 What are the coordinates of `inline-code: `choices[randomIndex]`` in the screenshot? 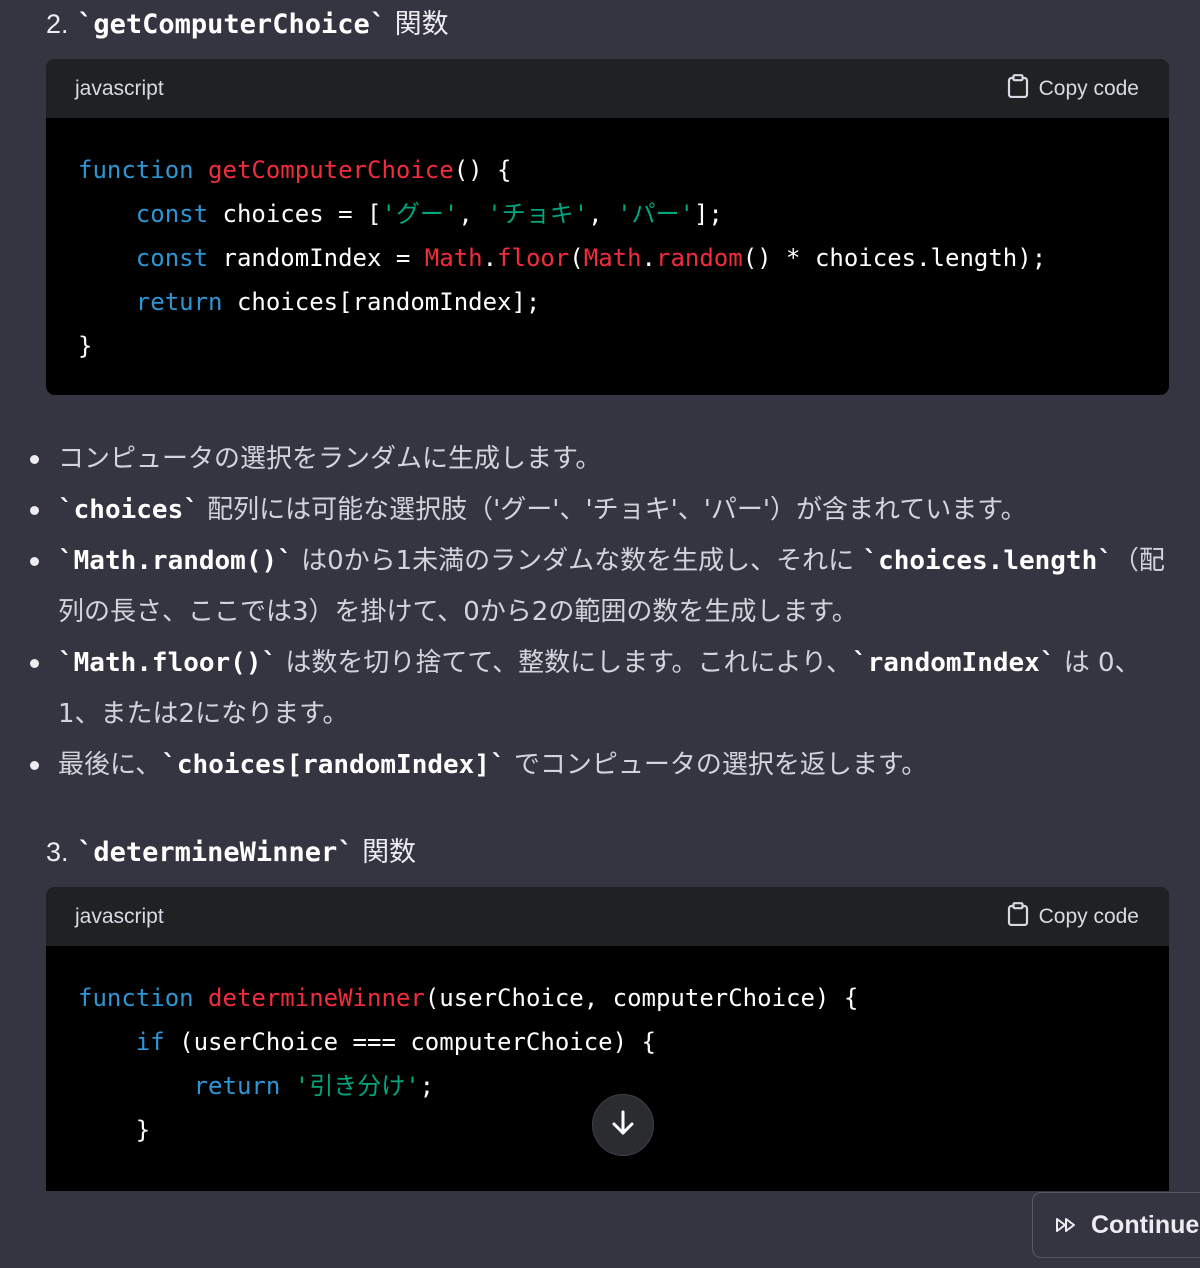 It's located at (333, 765).